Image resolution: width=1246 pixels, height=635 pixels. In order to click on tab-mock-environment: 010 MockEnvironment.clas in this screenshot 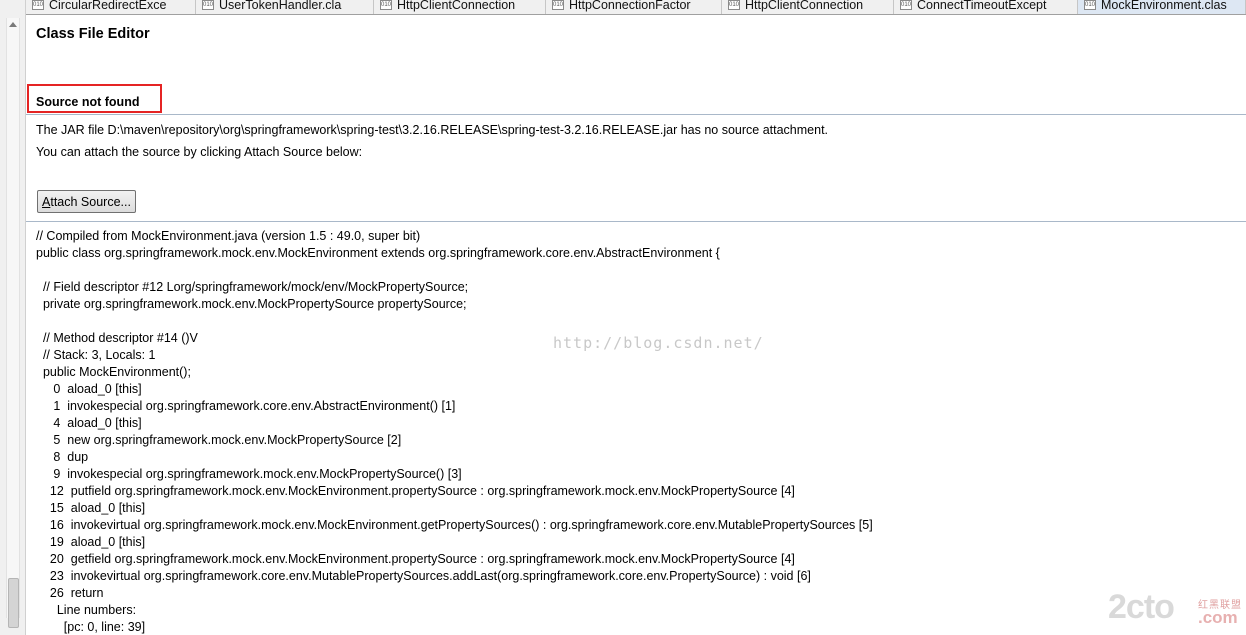, I will do `click(1162, 7)`.